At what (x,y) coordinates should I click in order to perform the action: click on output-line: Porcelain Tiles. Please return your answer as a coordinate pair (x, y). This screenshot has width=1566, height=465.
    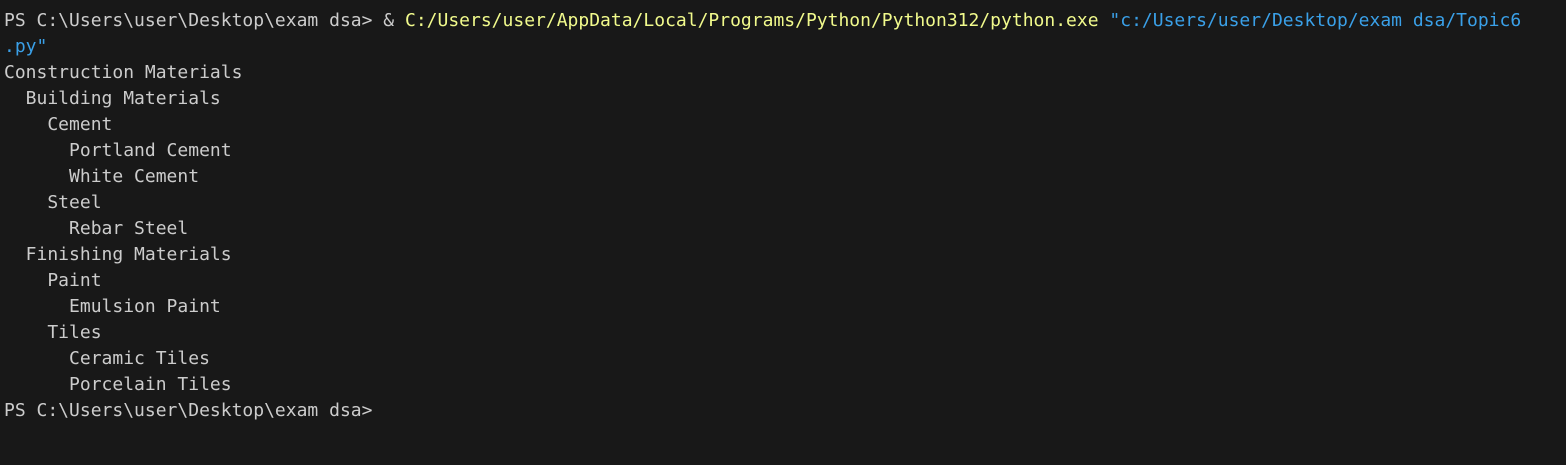
    Looking at the image, I should click on (118, 384).